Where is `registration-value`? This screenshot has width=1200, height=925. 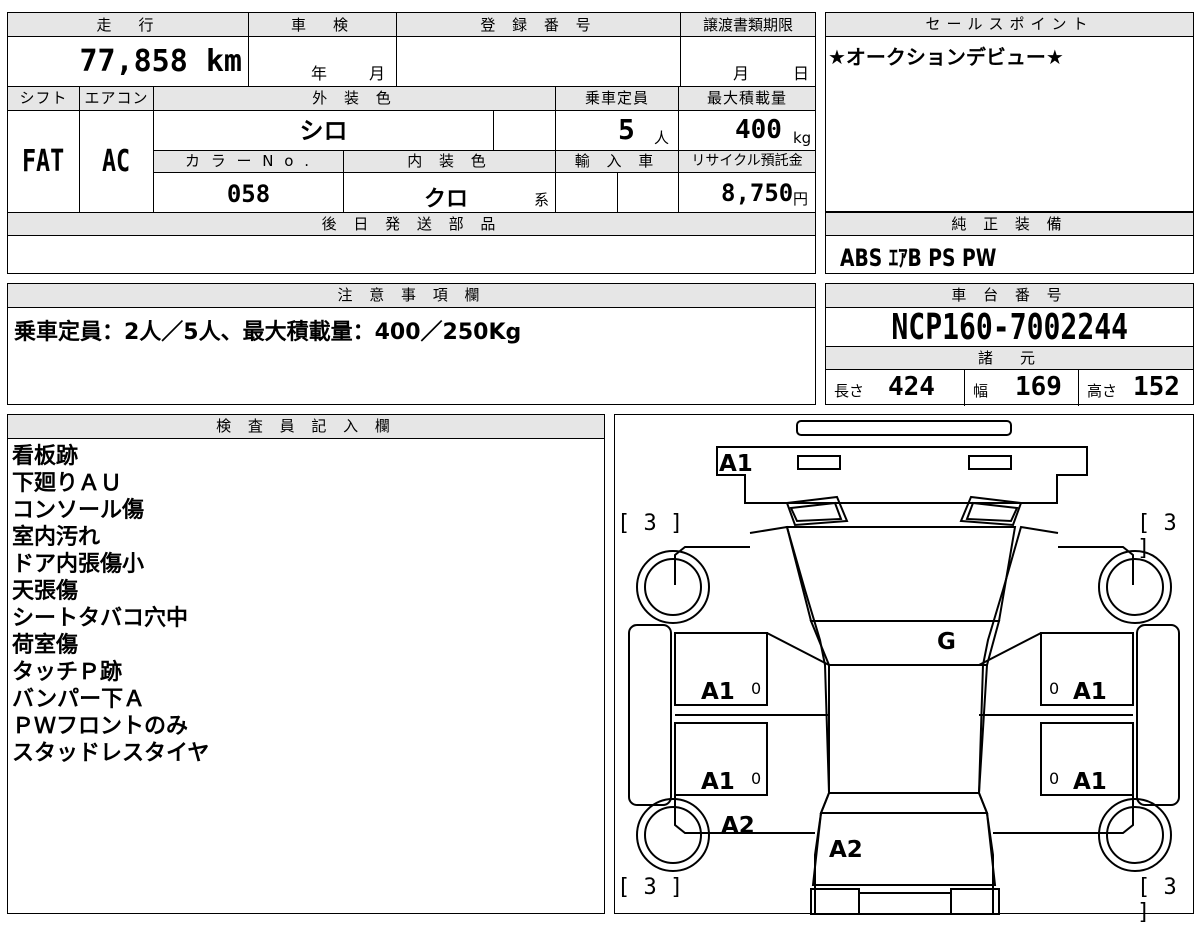 registration-value is located at coordinates (538, 61).